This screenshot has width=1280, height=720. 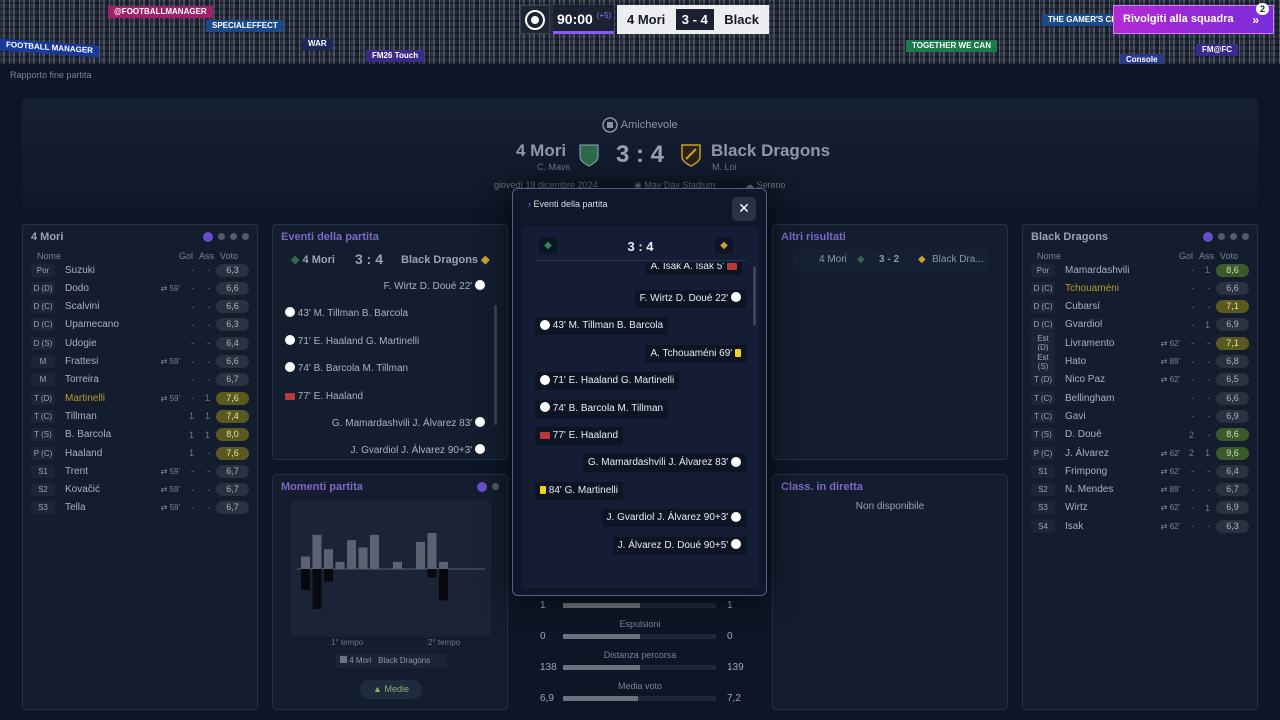 I want to click on player-name: Cubarsí, so click(x=1102, y=306).